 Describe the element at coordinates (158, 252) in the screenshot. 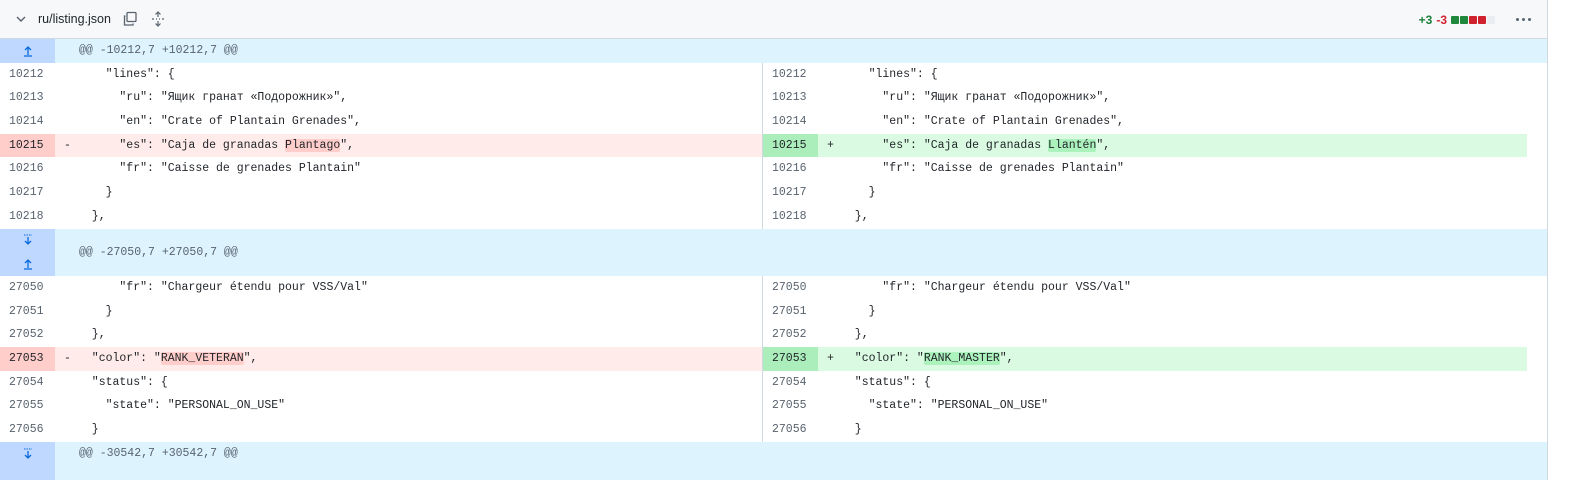

I see `hunk-range: @@ -27050,7 +27050,7 @@` at that location.